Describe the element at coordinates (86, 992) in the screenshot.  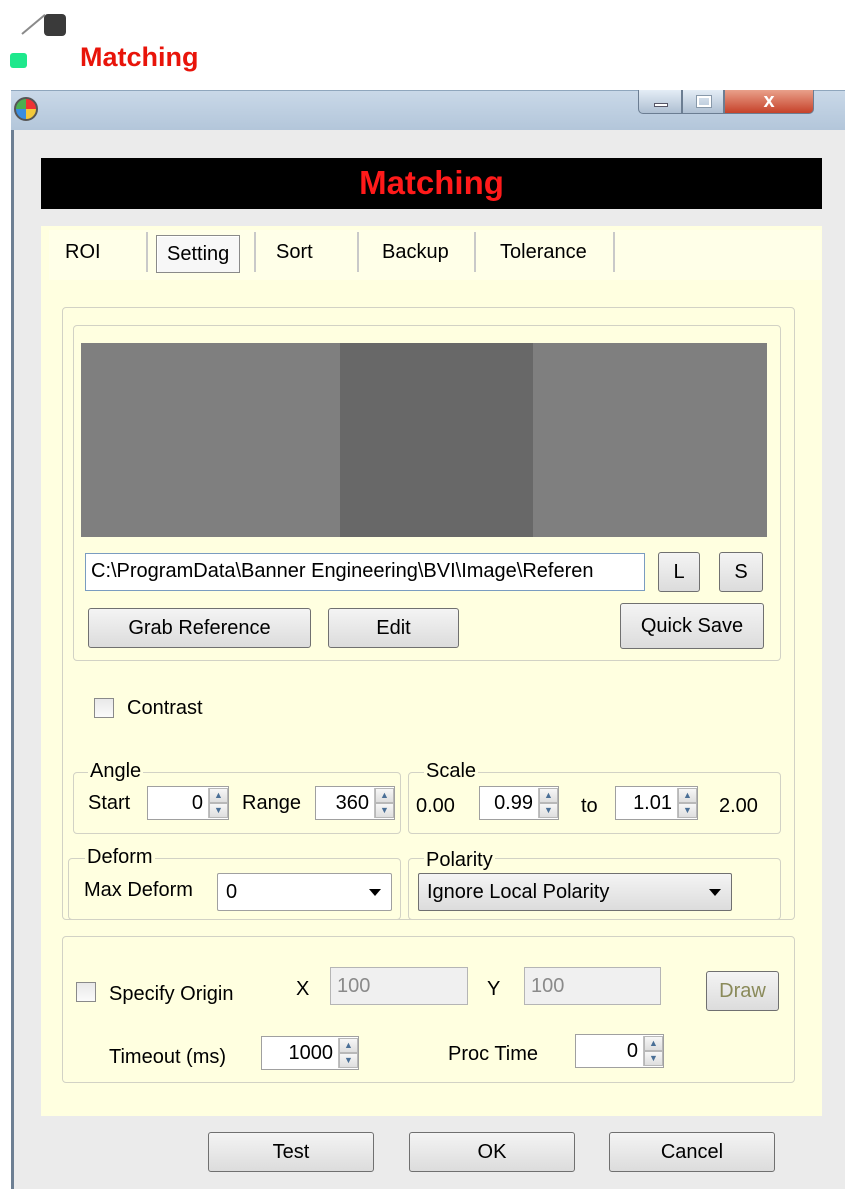
I see `specify-origin-checkbox` at that location.